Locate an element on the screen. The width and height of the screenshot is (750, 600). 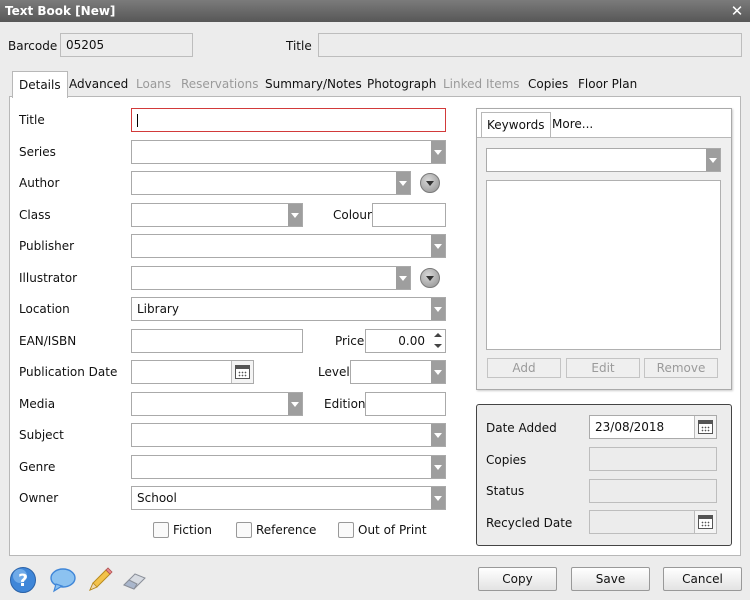
location-combo: Library is located at coordinates (288, 309).